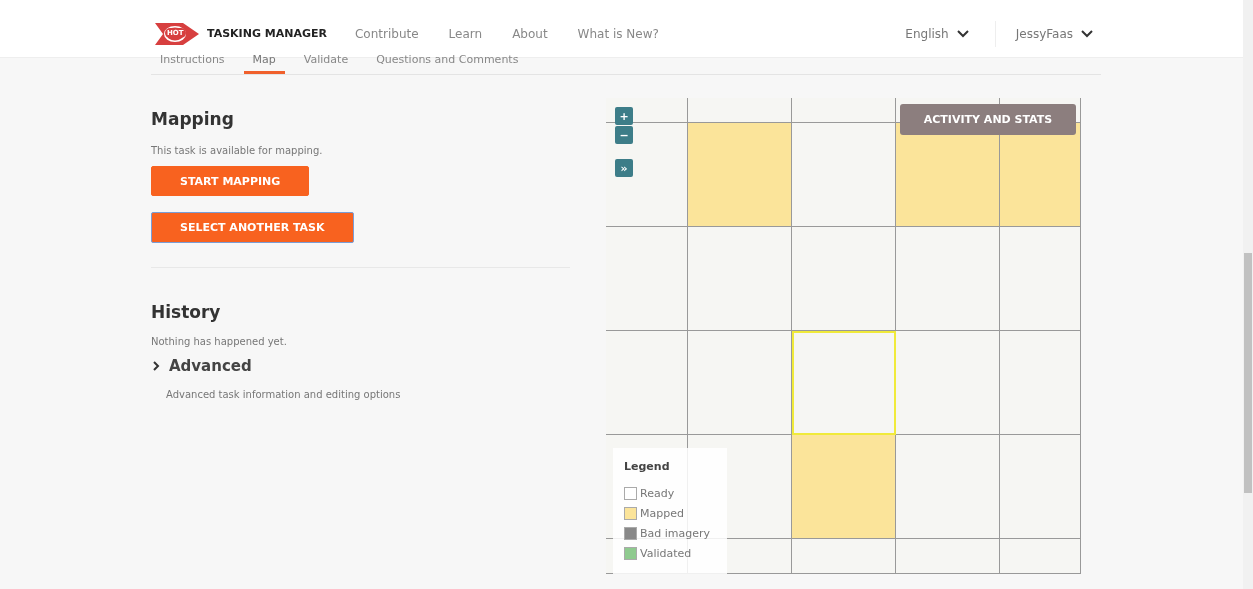 The image size is (1253, 589). Describe the element at coordinates (624, 135) in the screenshot. I see `zoom-out-button: −` at that location.